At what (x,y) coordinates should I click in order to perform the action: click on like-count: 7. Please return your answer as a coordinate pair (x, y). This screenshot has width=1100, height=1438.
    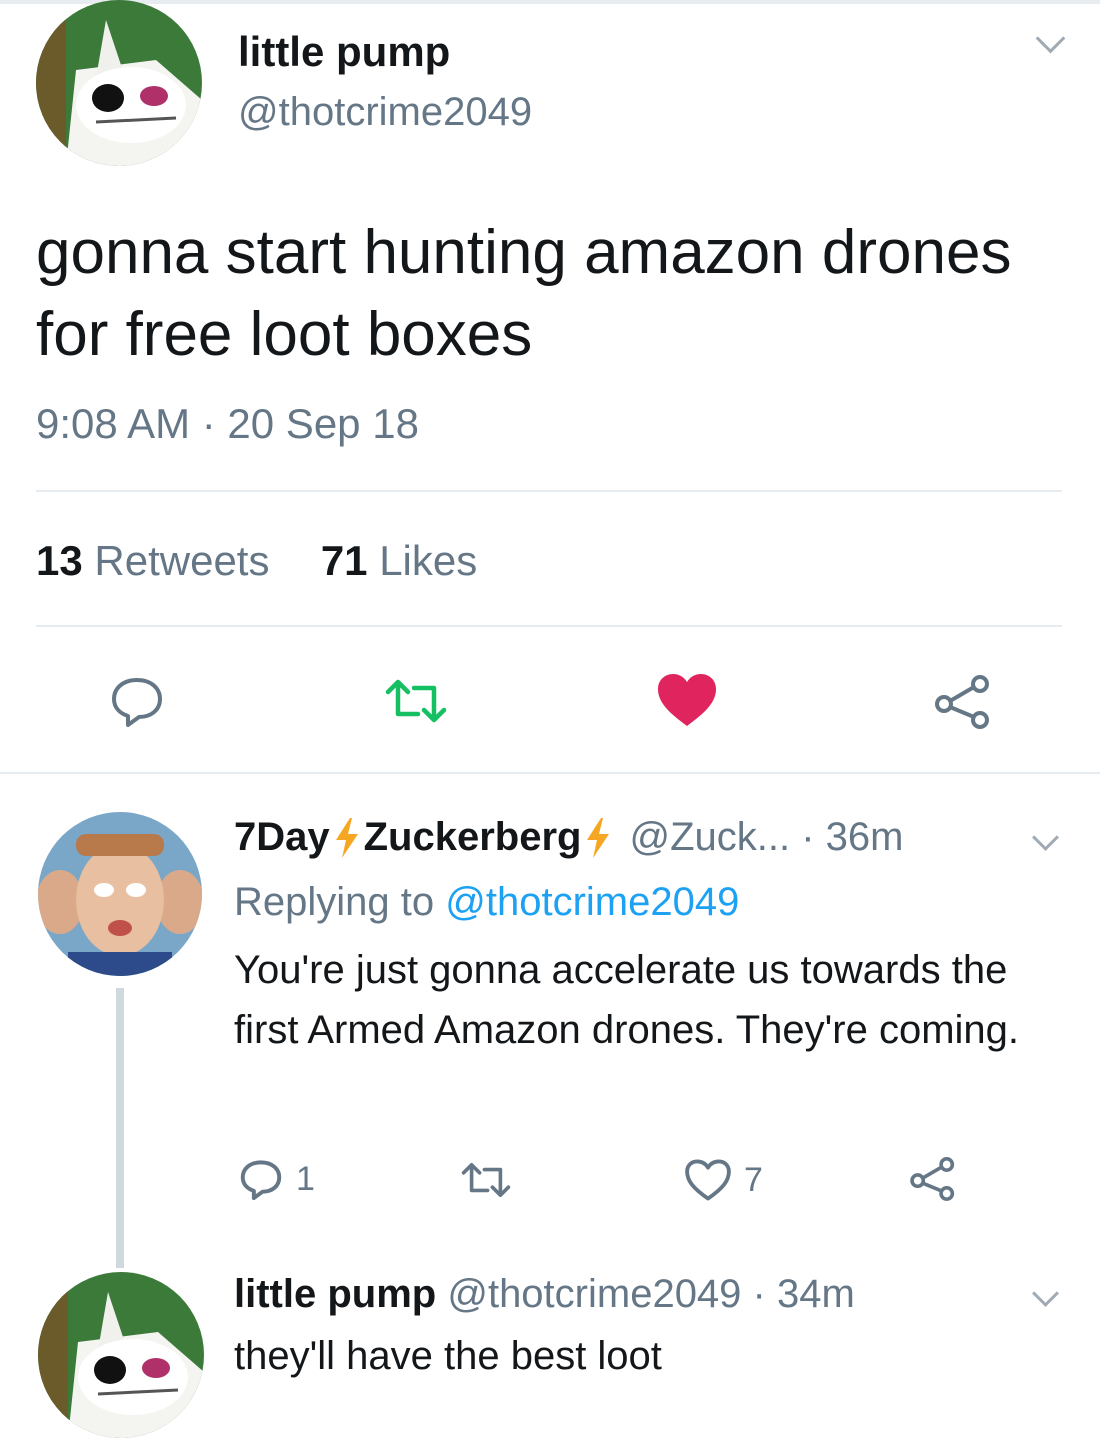
    Looking at the image, I should click on (753, 1179).